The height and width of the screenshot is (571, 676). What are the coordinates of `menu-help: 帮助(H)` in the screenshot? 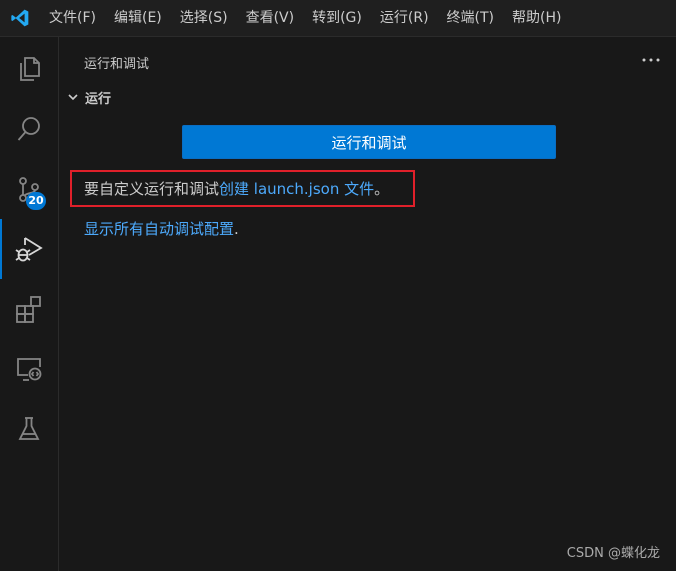 It's located at (536, 18).